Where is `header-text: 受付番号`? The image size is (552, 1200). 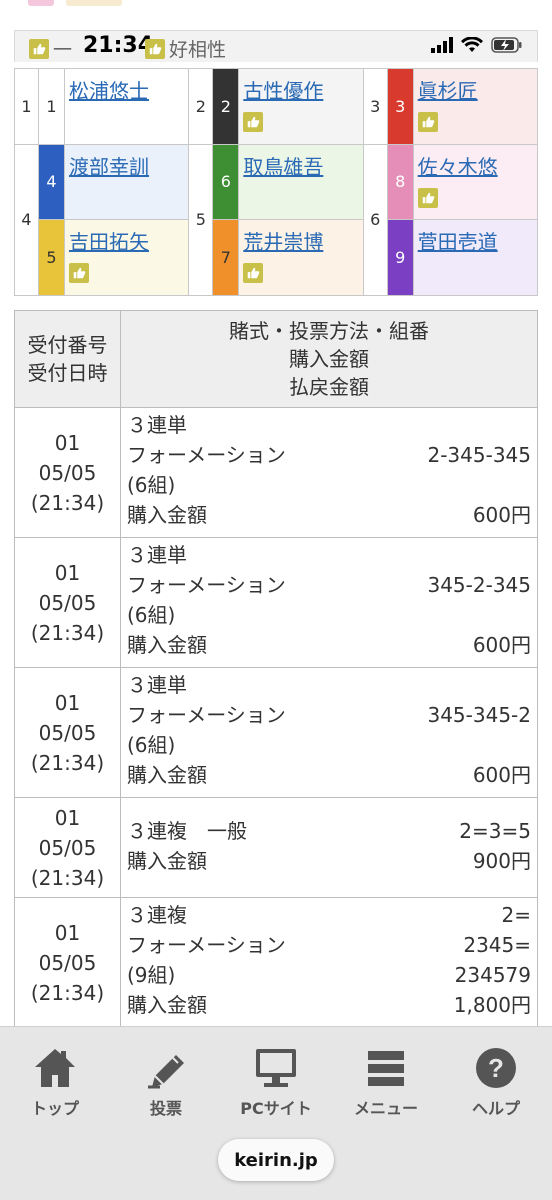 header-text: 受付番号 is located at coordinates (67, 345).